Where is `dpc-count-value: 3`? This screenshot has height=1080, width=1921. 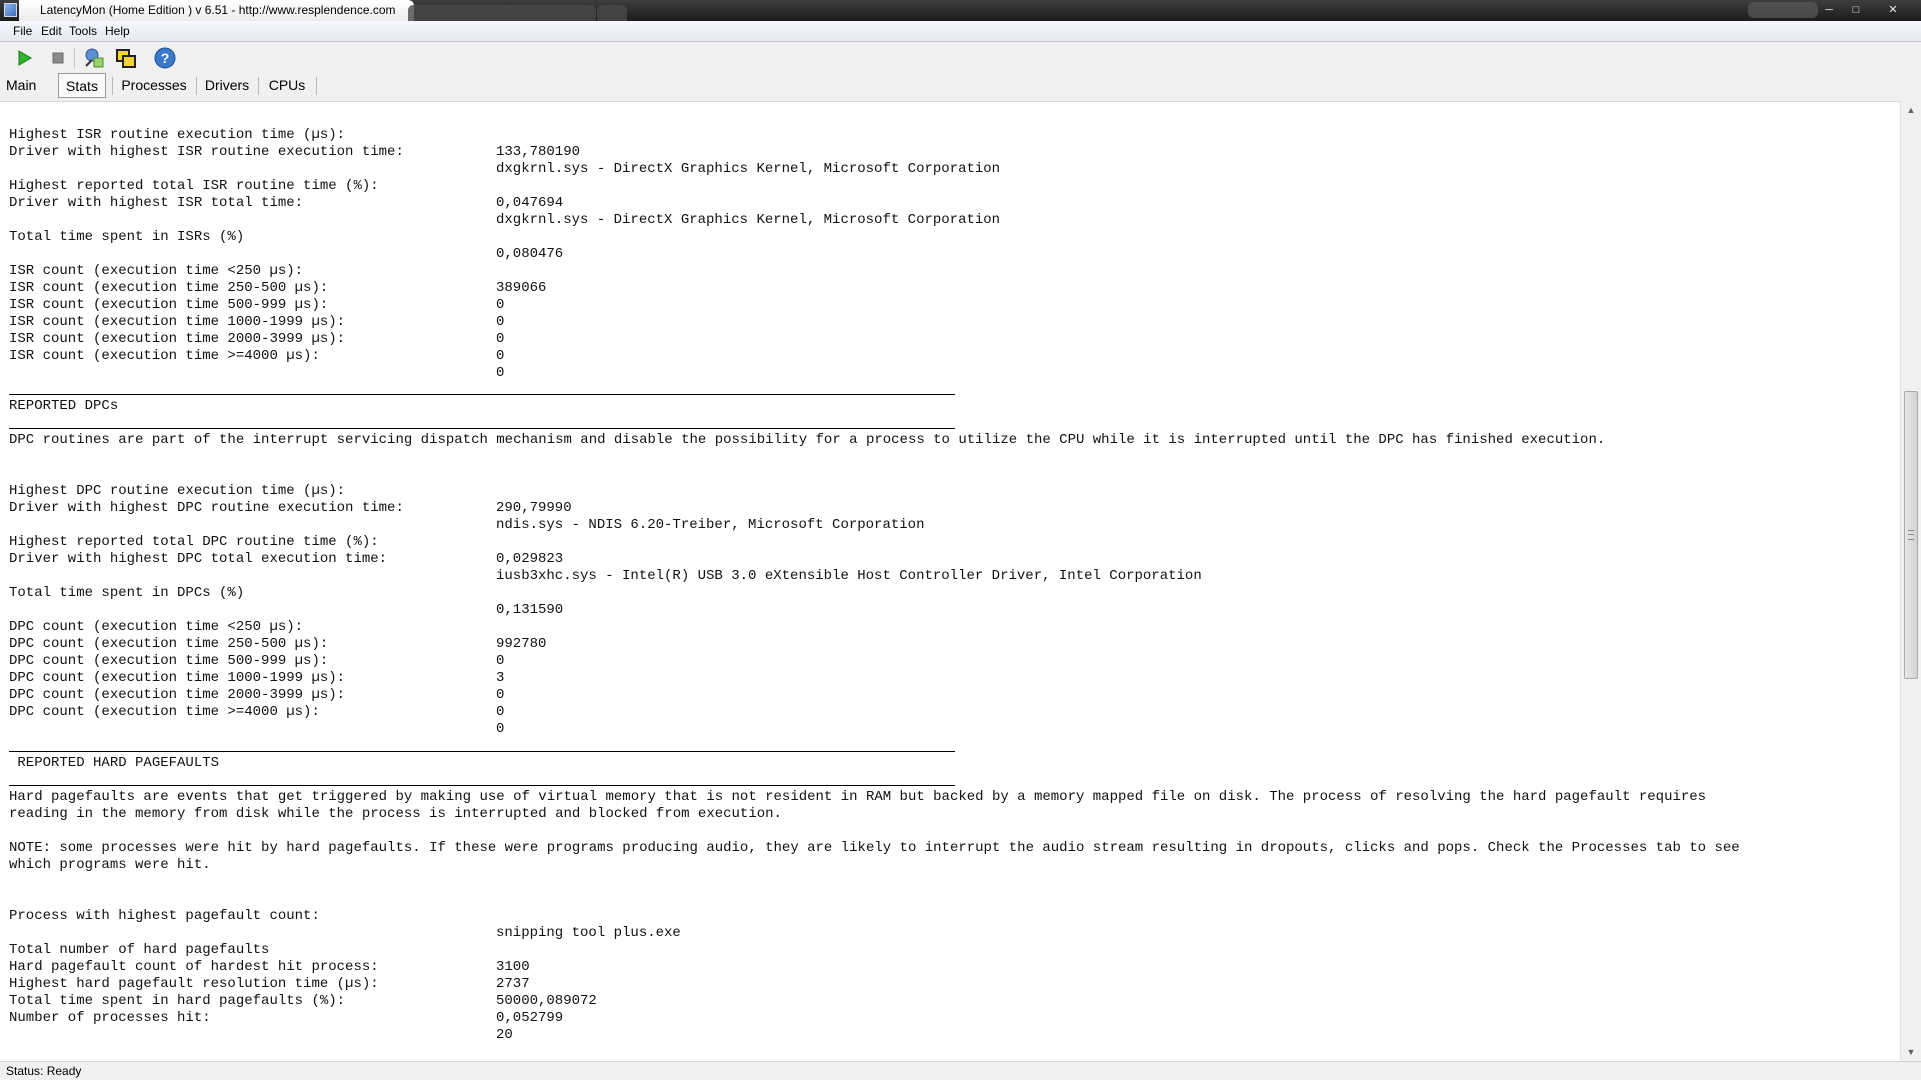
dpc-count-value: 3 is located at coordinates (500, 678).